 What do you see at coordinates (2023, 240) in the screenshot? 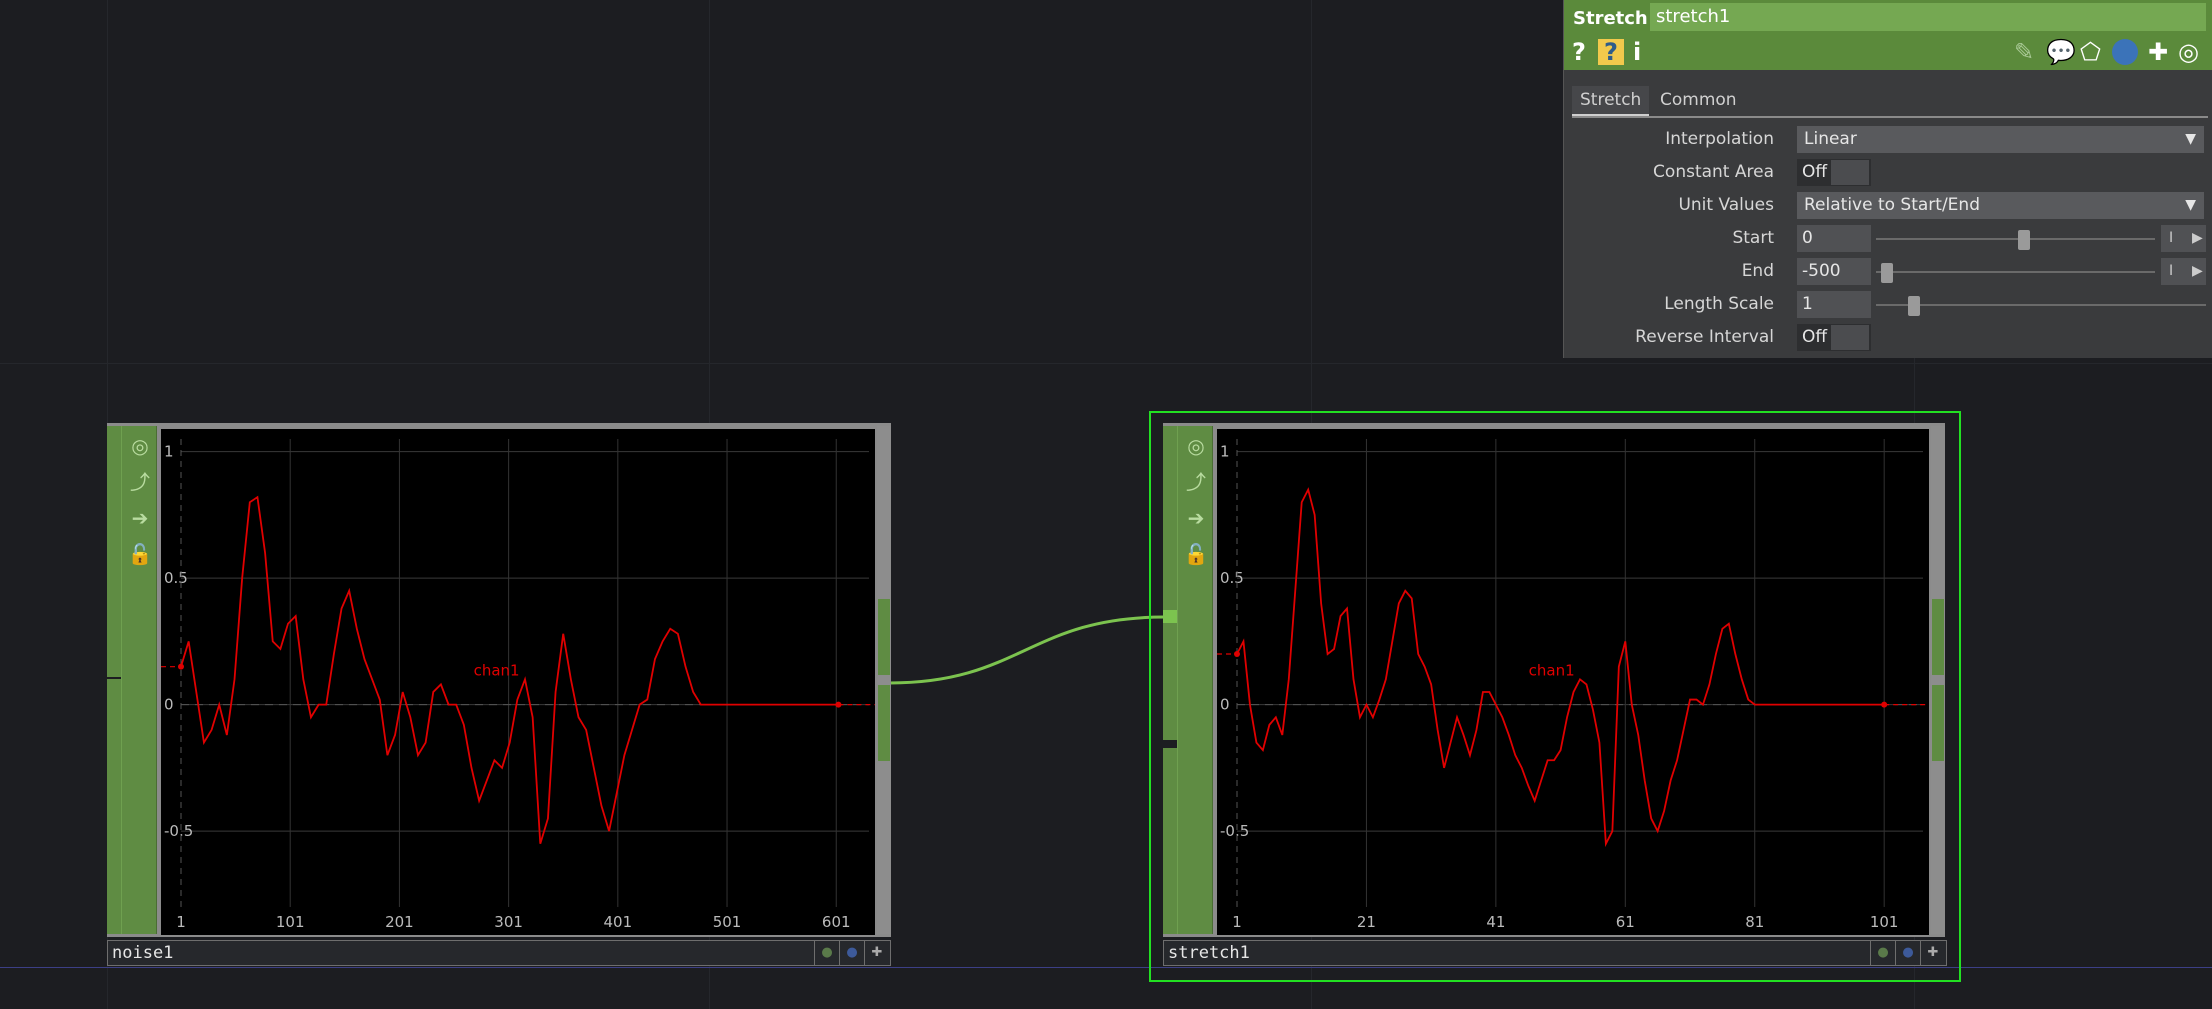
I see `start-slider-handle` at bounding box center [2023, 240].